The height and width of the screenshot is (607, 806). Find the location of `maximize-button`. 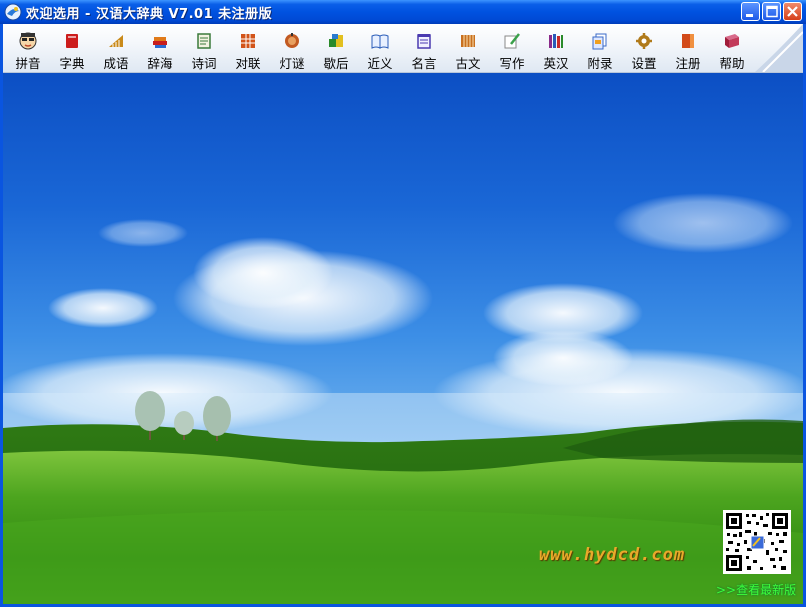

maximize-button is located at coordinates (771, 11).